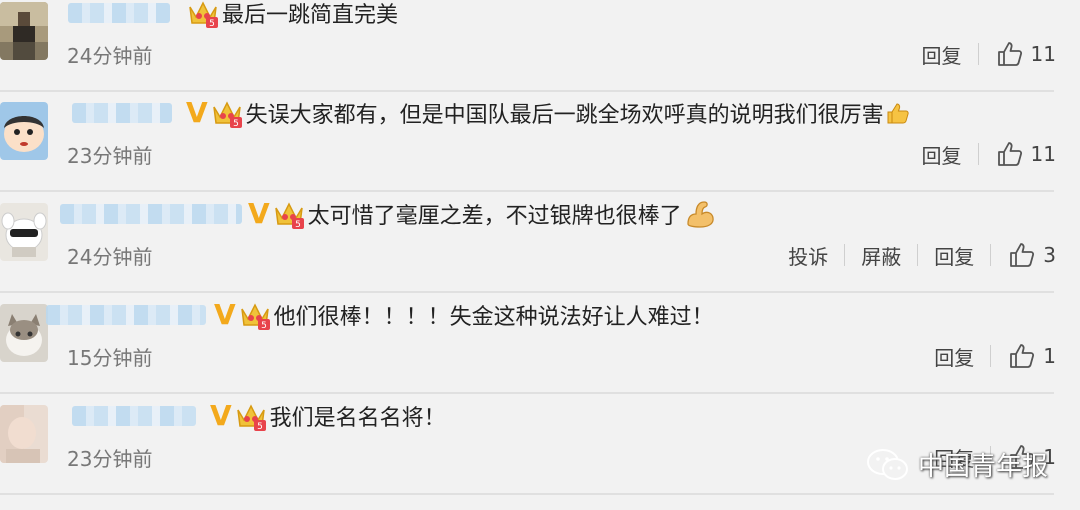 This screenshot has height=510, width=1080. I want to click on like-button: 1, so click(1023, 356).